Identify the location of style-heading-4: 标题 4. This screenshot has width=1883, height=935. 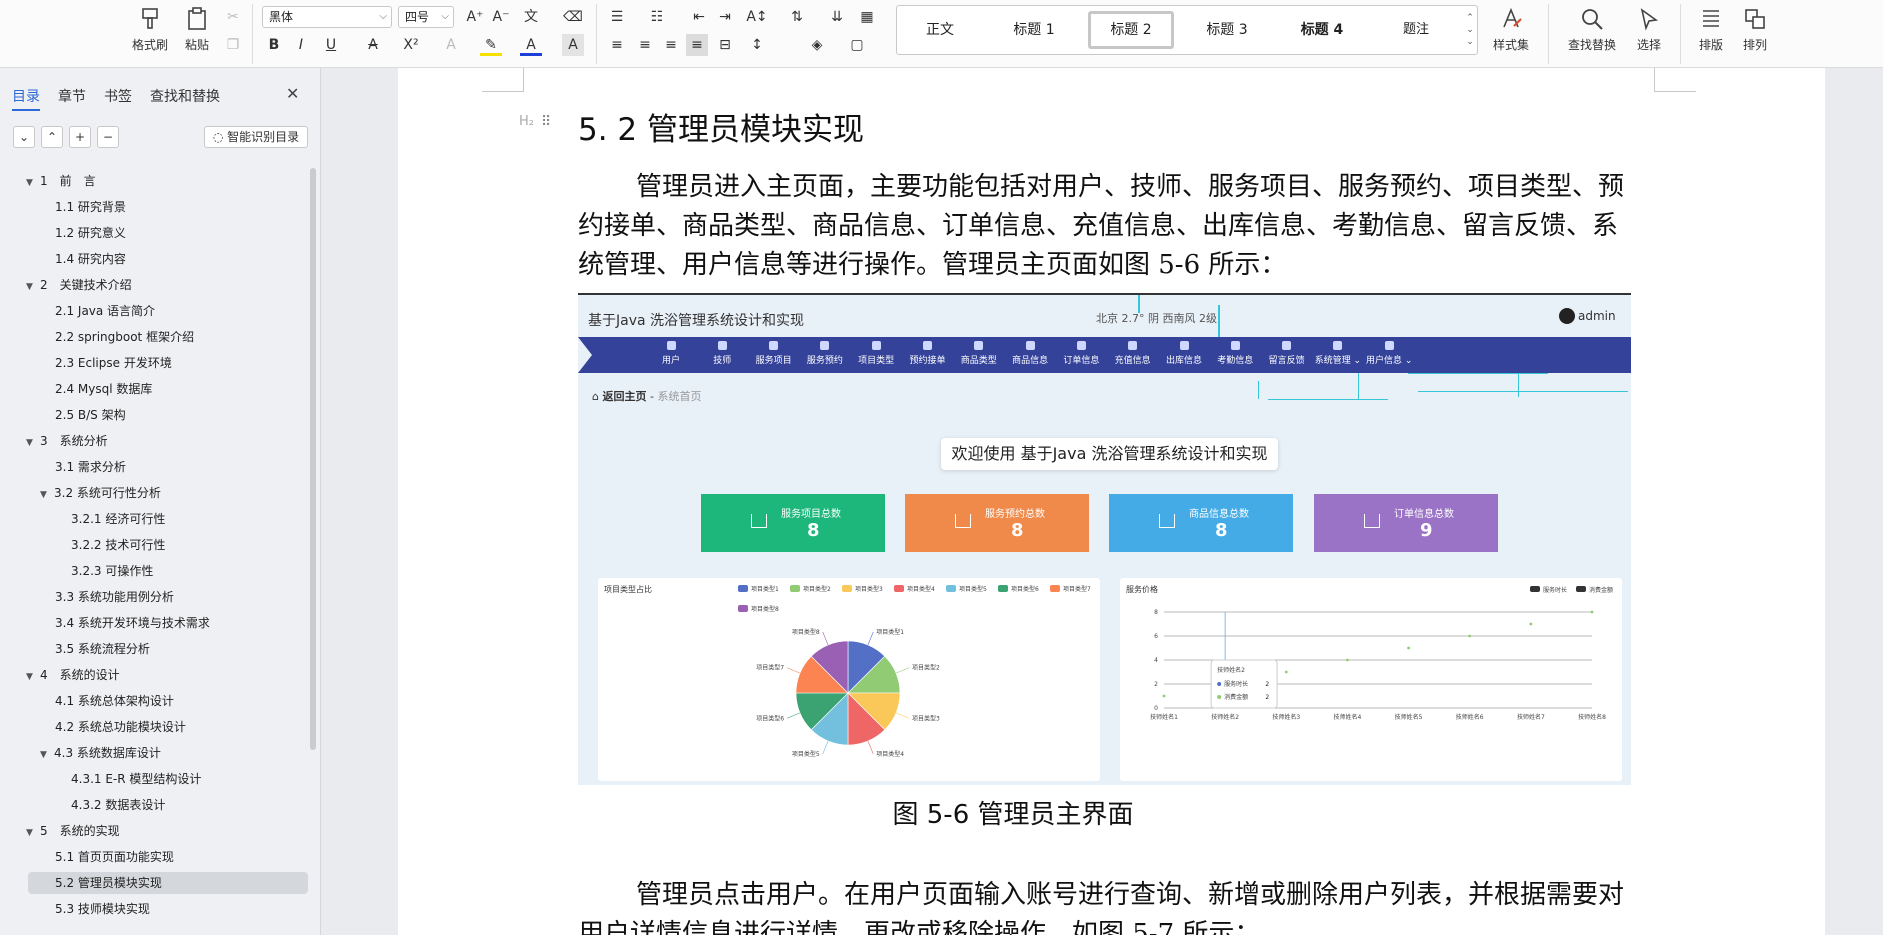
(1322, 30).